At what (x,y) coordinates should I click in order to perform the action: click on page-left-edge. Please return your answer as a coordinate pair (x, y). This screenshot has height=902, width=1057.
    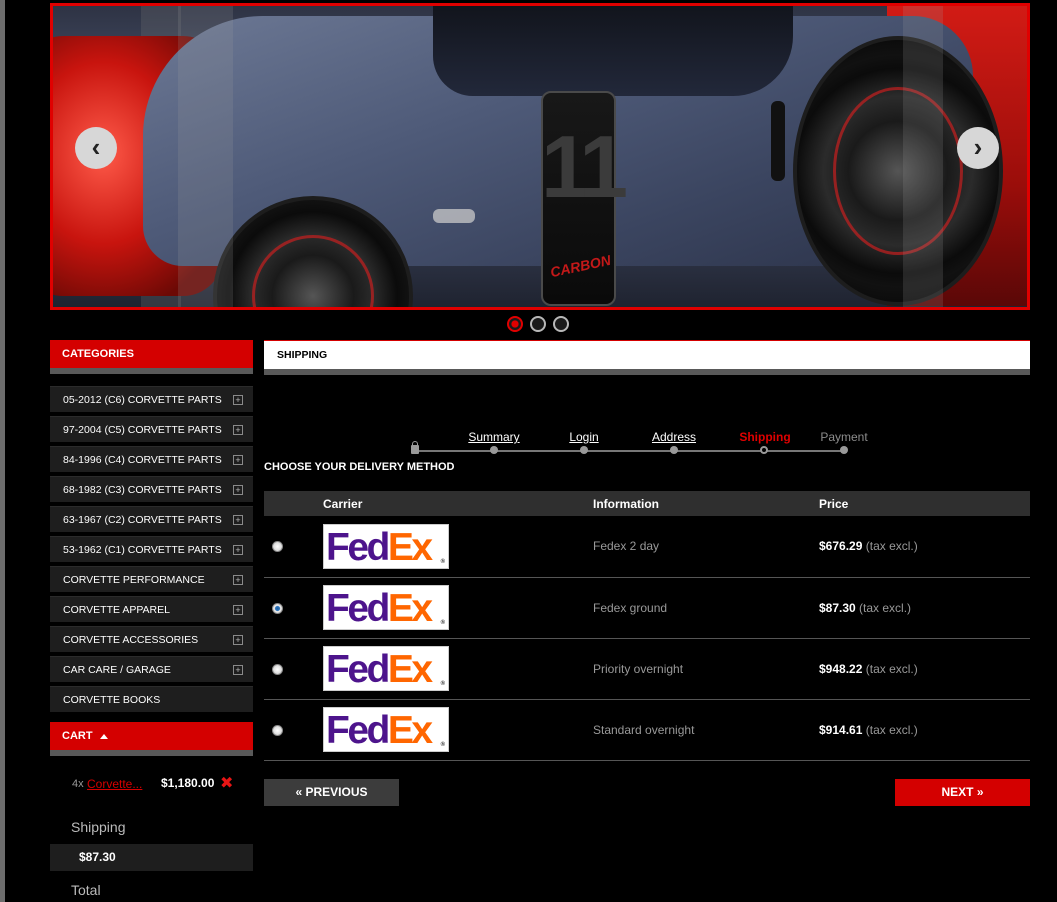
    Looking at the image, I should click on (2, 451).